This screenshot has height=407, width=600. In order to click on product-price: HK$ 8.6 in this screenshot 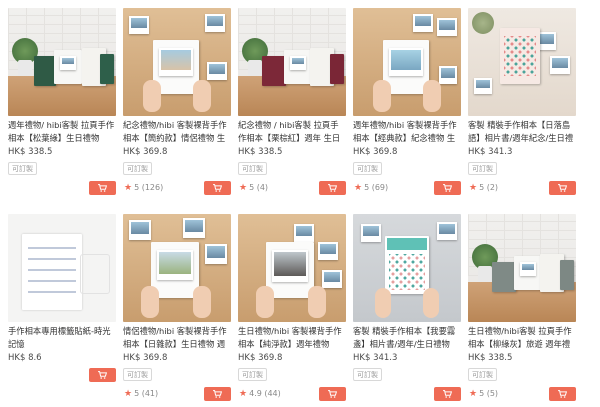, I will do `click(25, 358)`.